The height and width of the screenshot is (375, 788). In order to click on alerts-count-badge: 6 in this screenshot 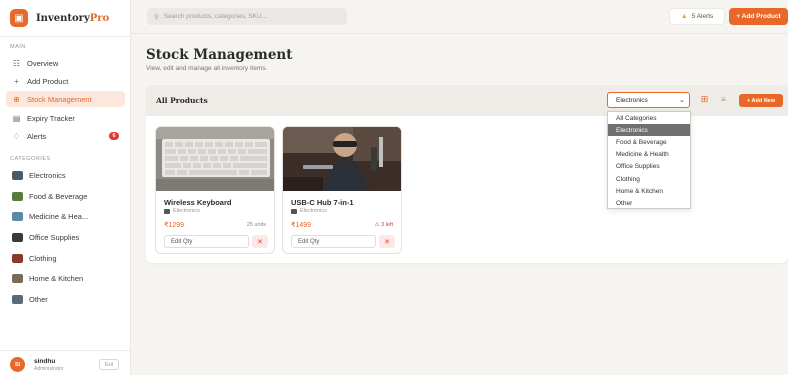, I will do `click(114, 136)`.